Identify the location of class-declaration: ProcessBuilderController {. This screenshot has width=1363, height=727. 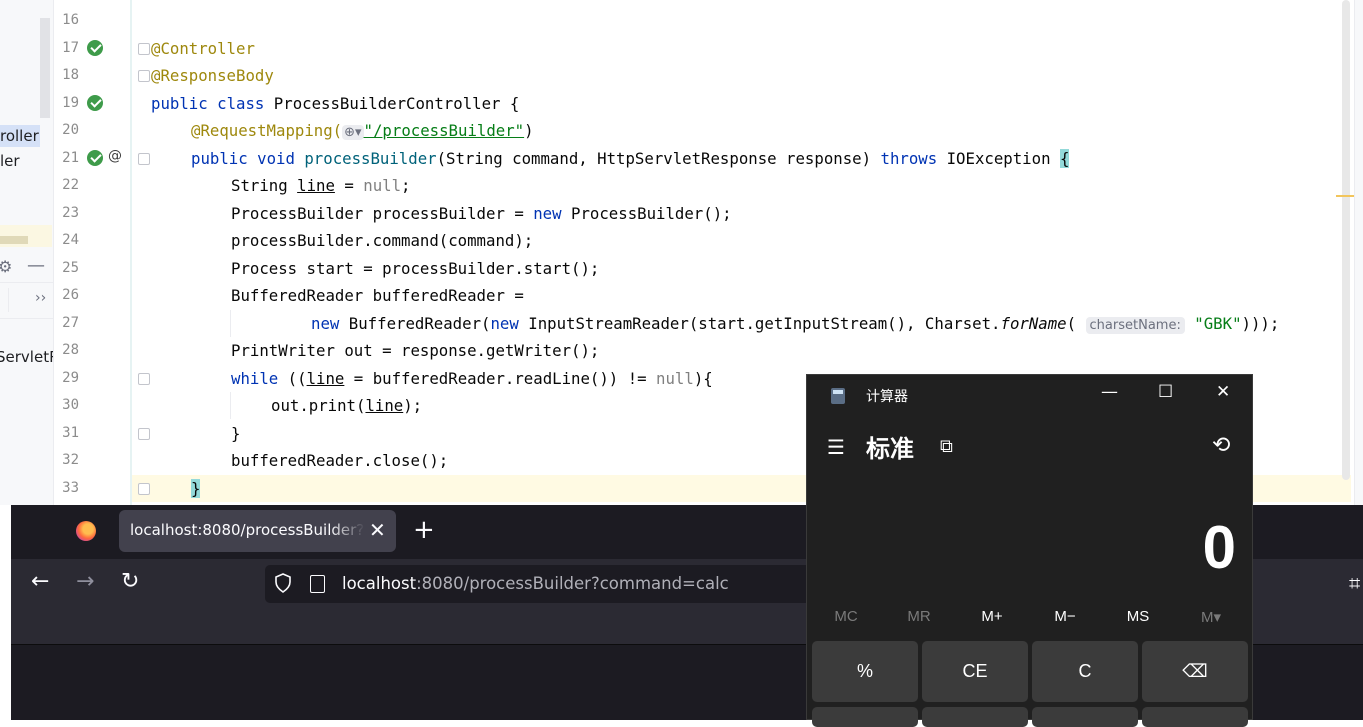
(392, 103).